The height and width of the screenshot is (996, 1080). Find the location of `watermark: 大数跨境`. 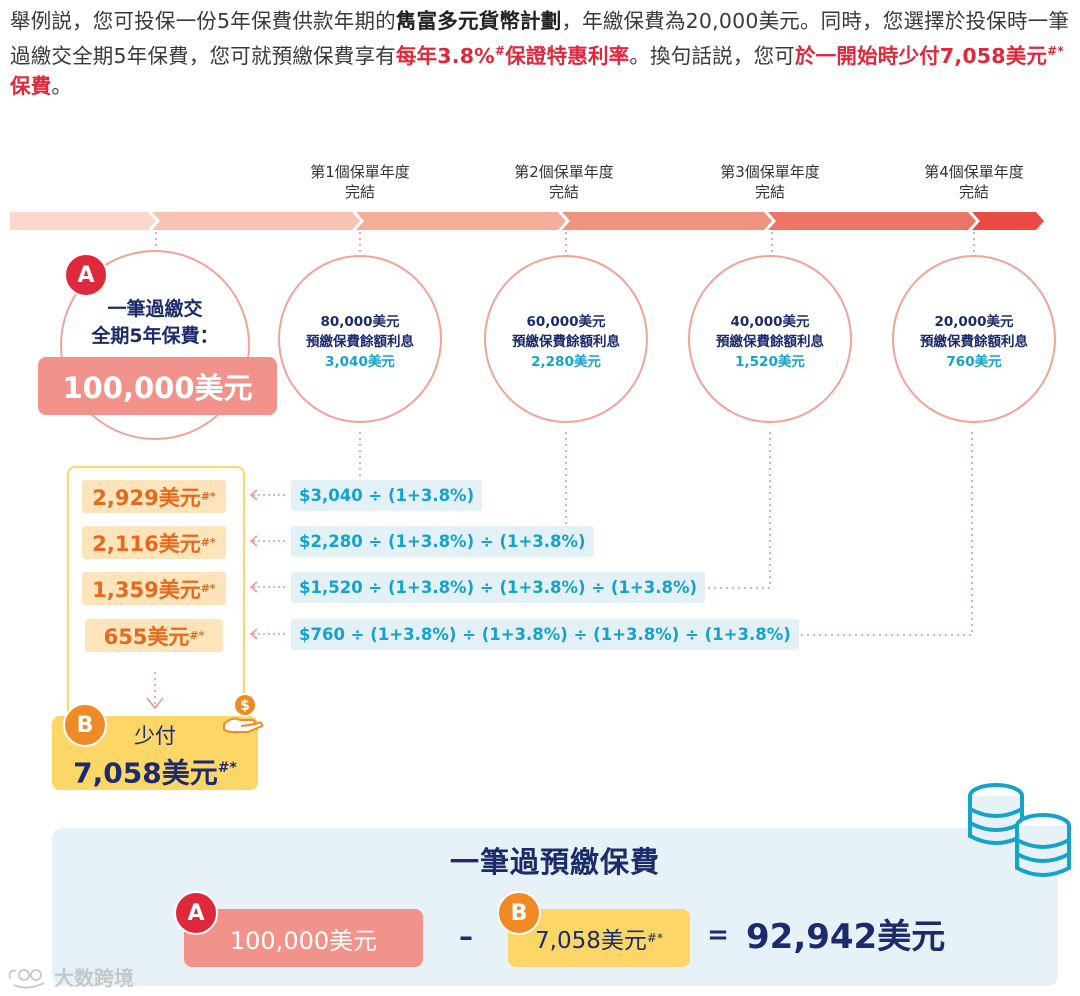

watermark: 大数跨境 is located at coordinates (70, 976).